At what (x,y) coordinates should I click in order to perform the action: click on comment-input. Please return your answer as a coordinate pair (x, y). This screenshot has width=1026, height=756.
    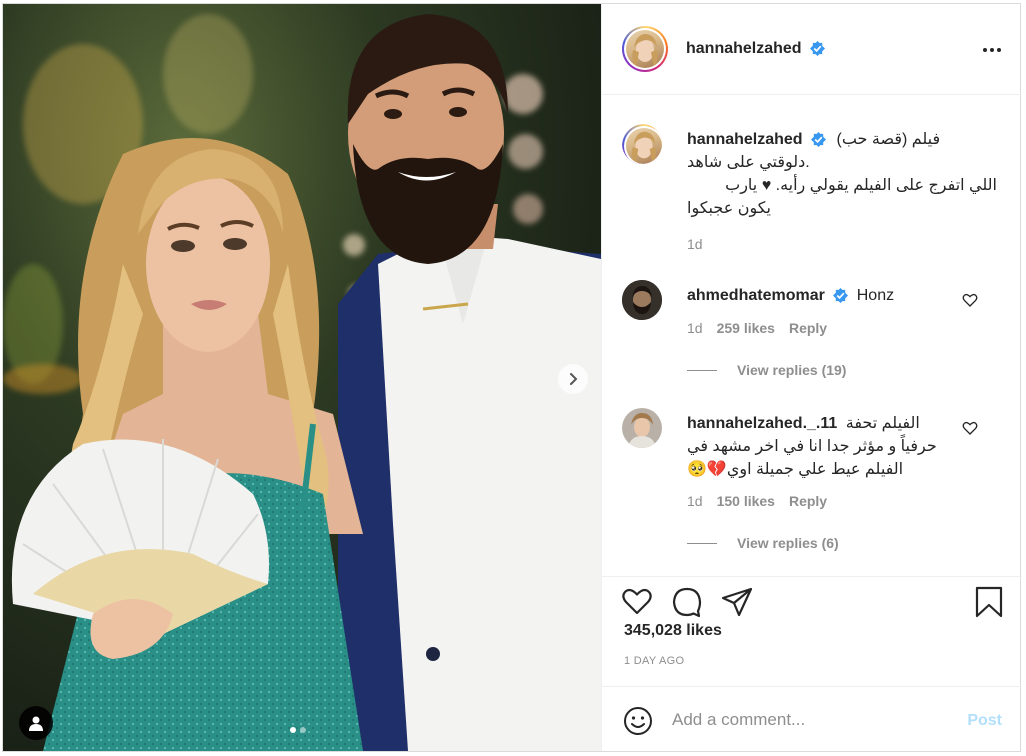
    Looking at the image, I should click on (812, 720).